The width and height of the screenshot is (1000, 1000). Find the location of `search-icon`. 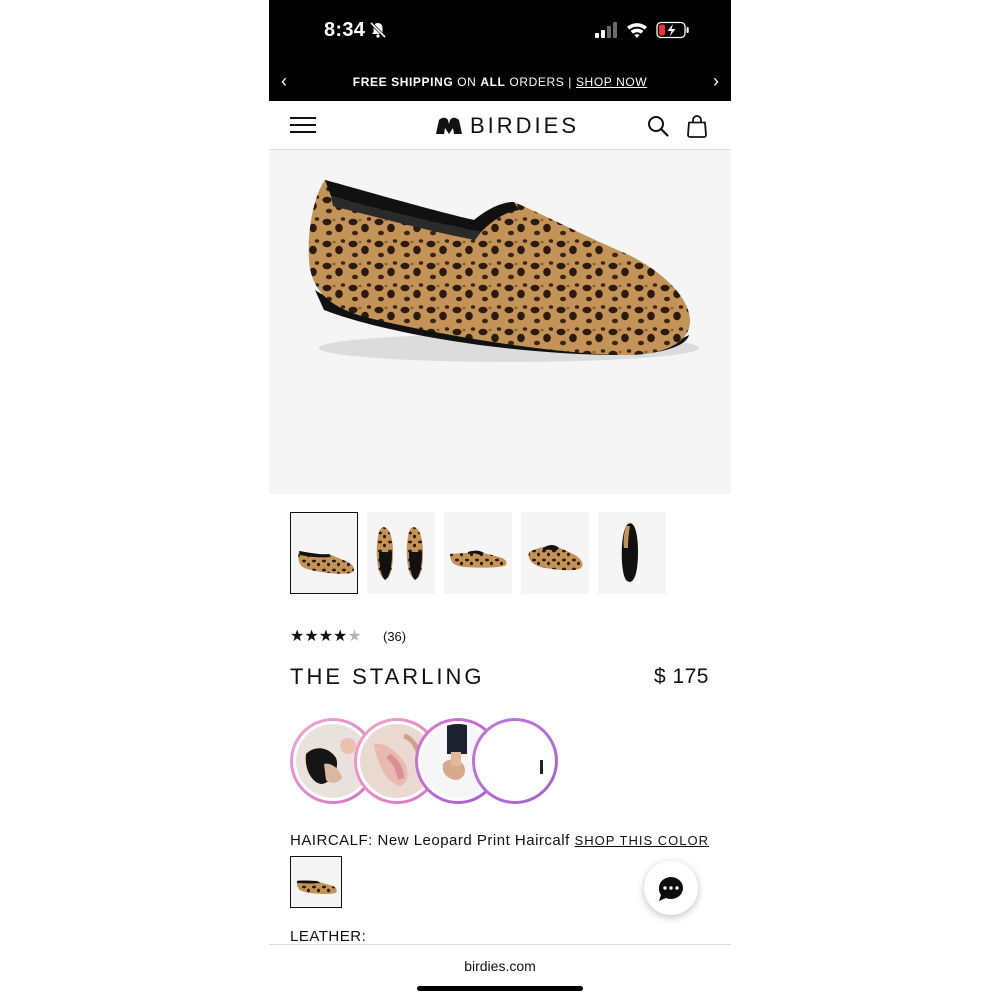

search-icon is located at coordinates (658, 126).